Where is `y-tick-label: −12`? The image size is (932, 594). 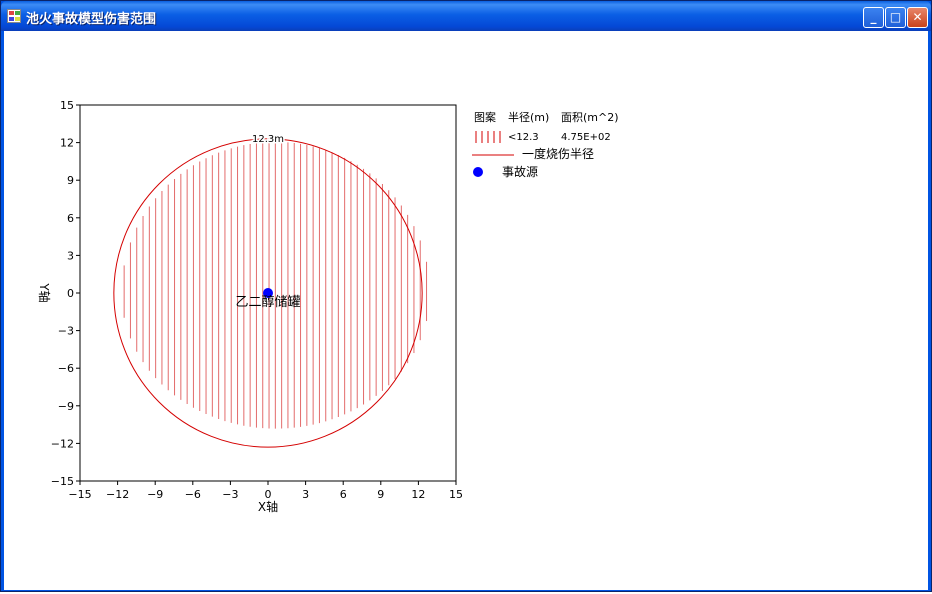 y-tick-label: −12 is located at coordinates (62, 443).